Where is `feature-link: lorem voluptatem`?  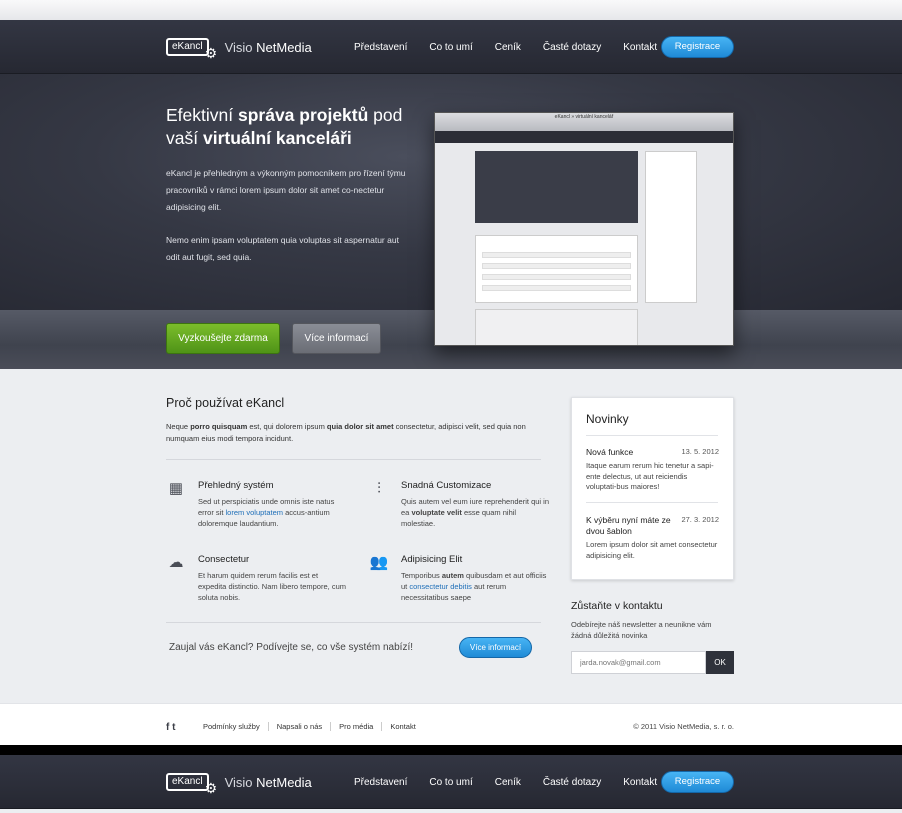
feature-link: lorem voluptatem is located at coordinates (255, 512).